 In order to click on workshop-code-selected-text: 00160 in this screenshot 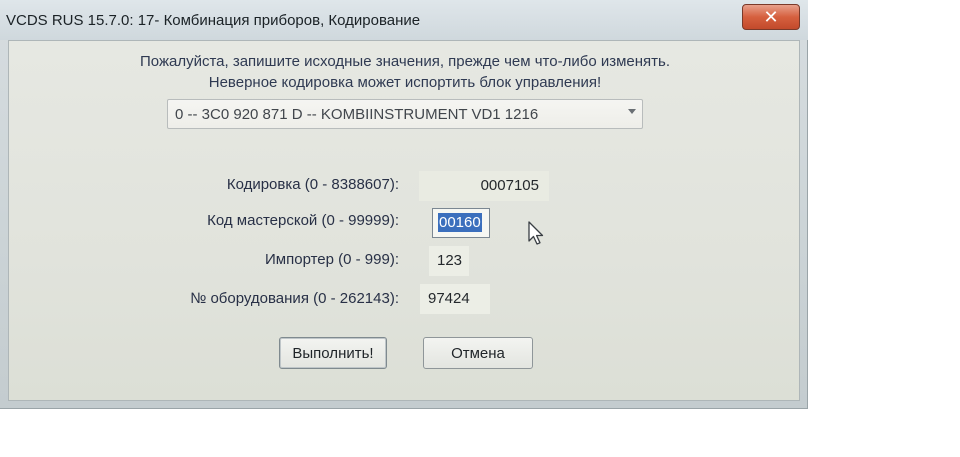, I will do `click(460, 222)`.